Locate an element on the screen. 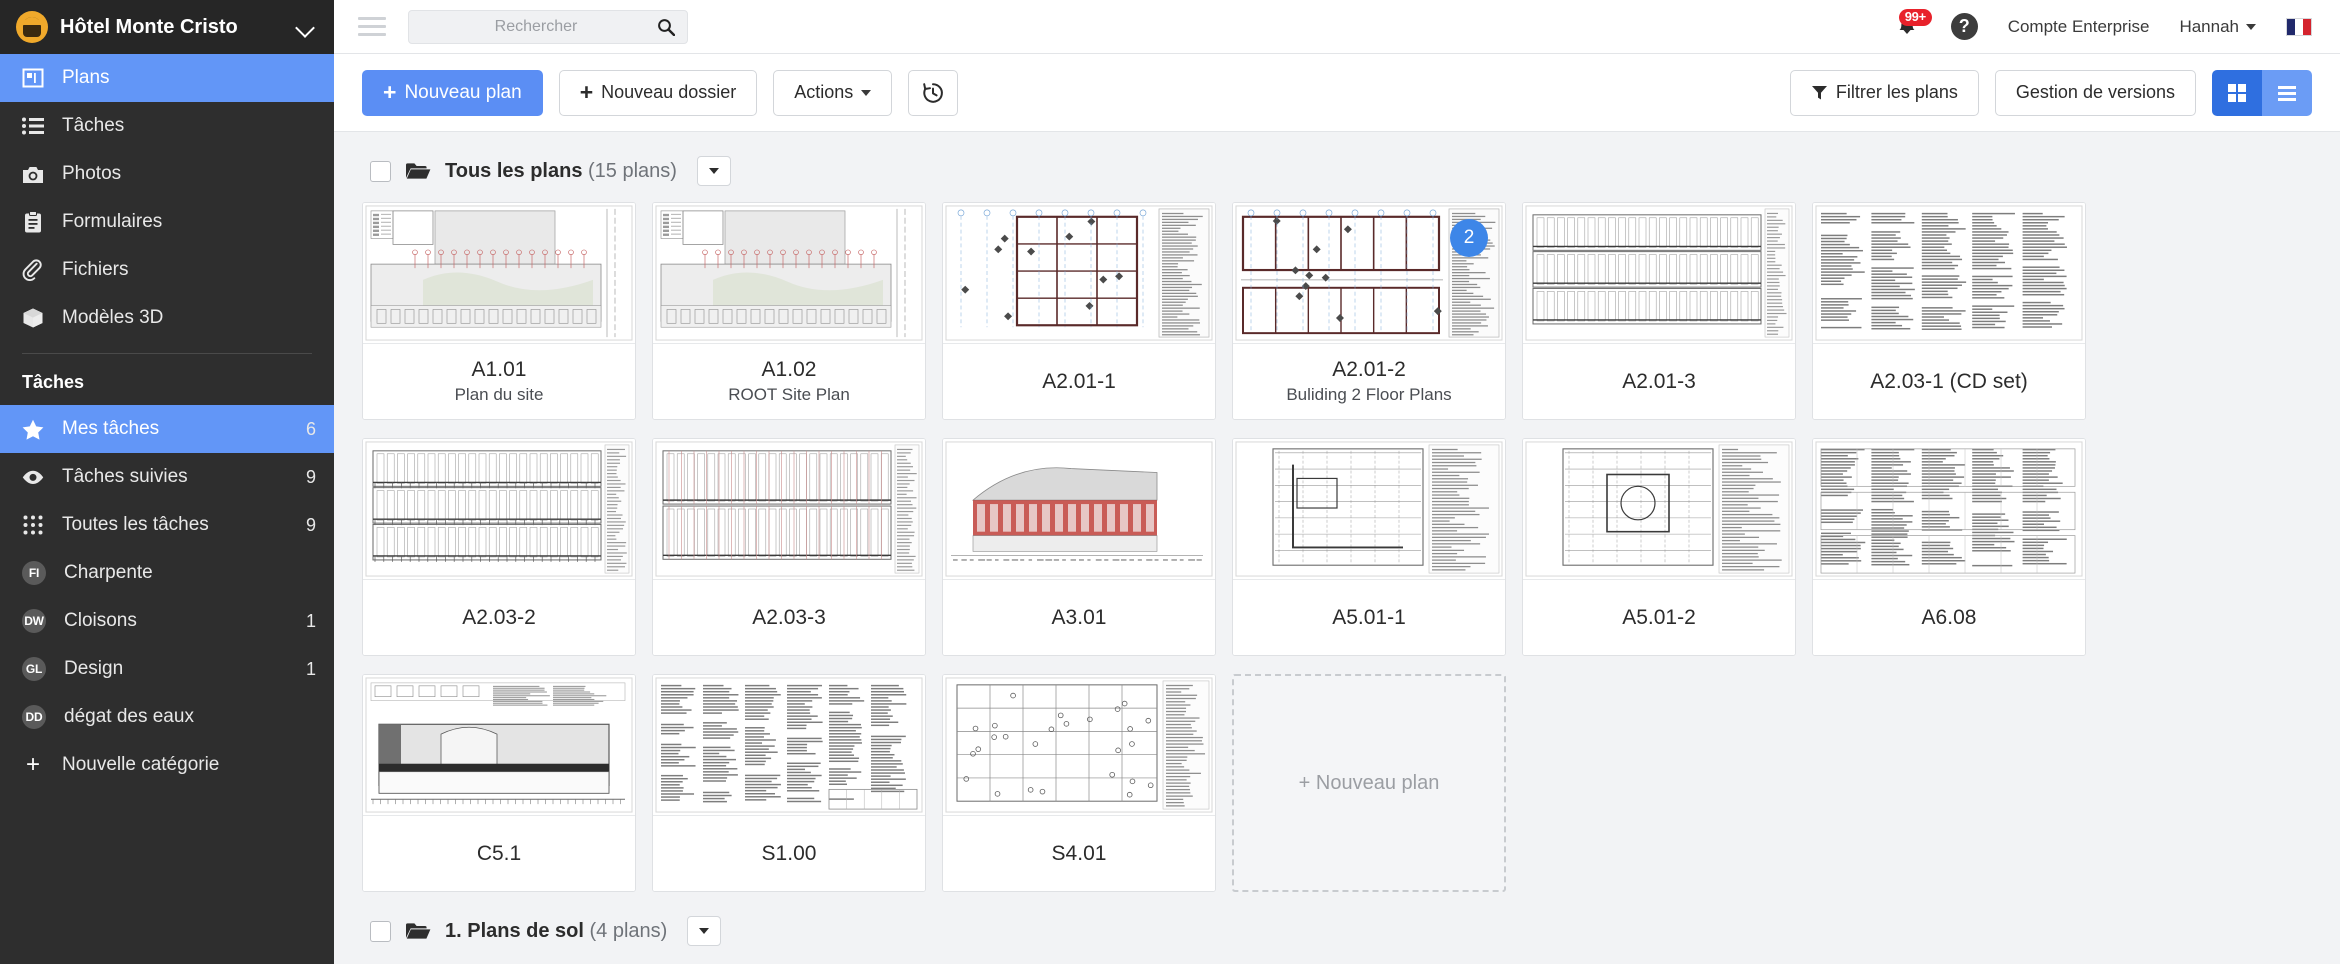  plan-card: S1.00 is located at coordinates (789, 783).